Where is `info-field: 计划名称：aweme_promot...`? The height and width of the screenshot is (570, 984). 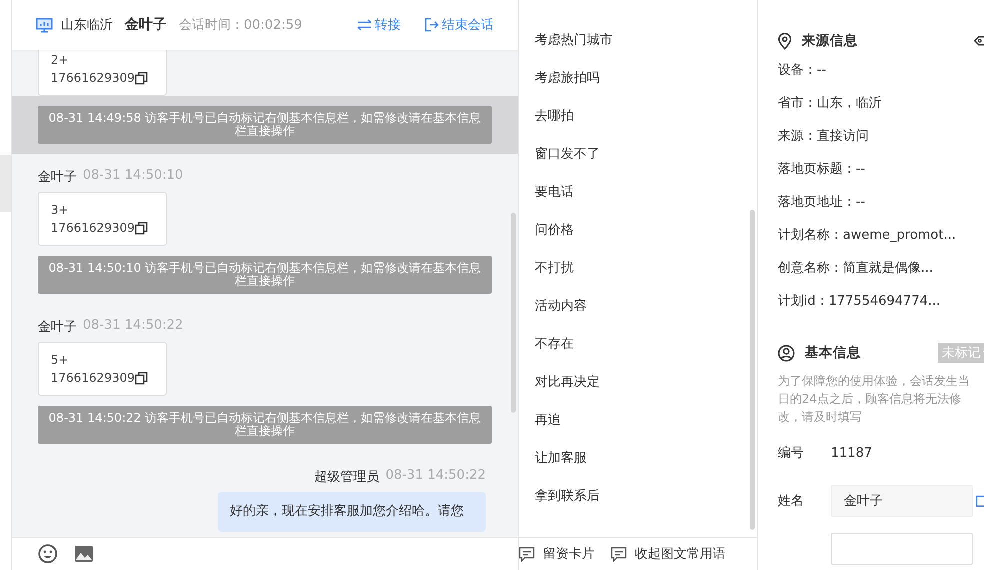
info-field: 计划名称：aweme_promot... is located at coordinates (881, 235).